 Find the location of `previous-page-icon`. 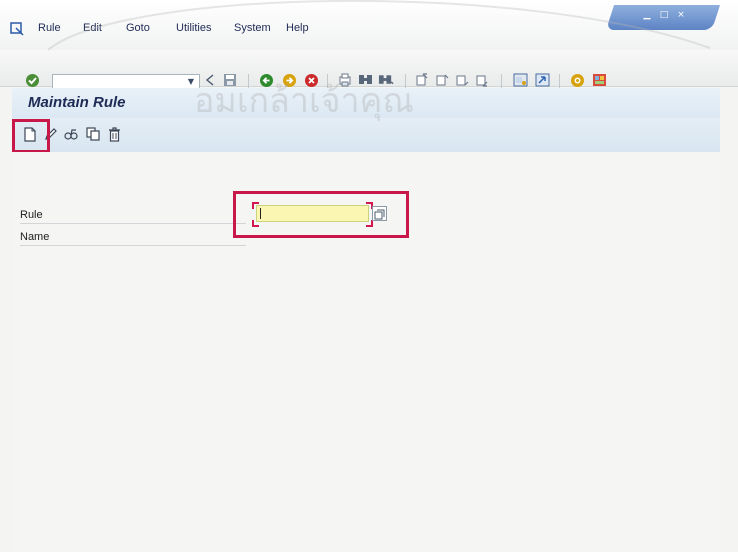

previous-page-icon is located at coordinates (442, 80).